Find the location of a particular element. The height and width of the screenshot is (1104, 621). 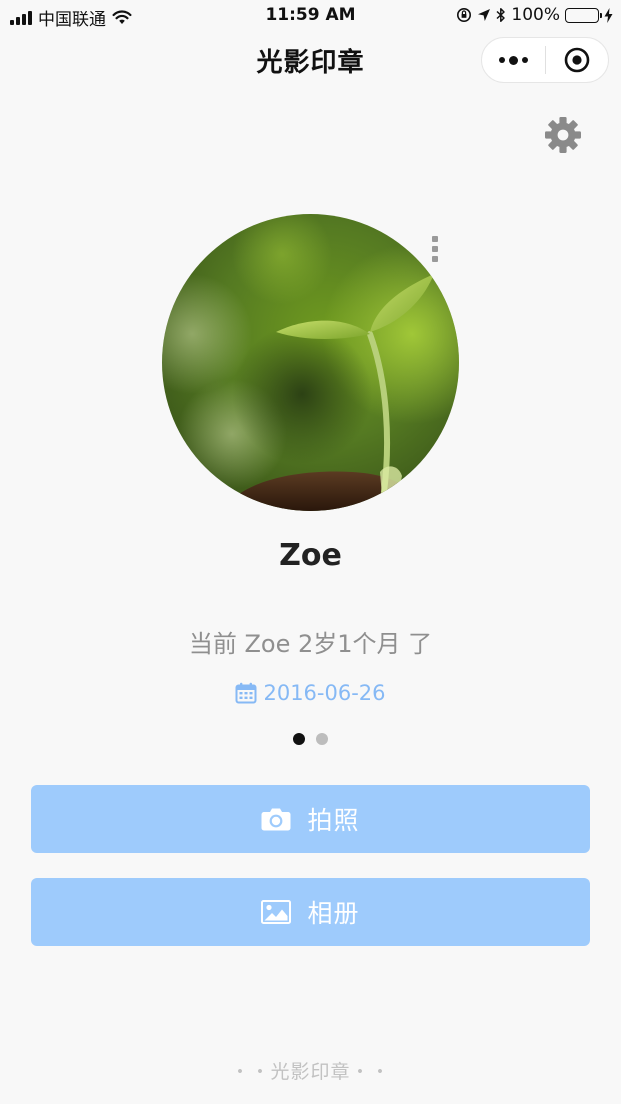

bluetooth-icon is located at coordinates (501, 15).